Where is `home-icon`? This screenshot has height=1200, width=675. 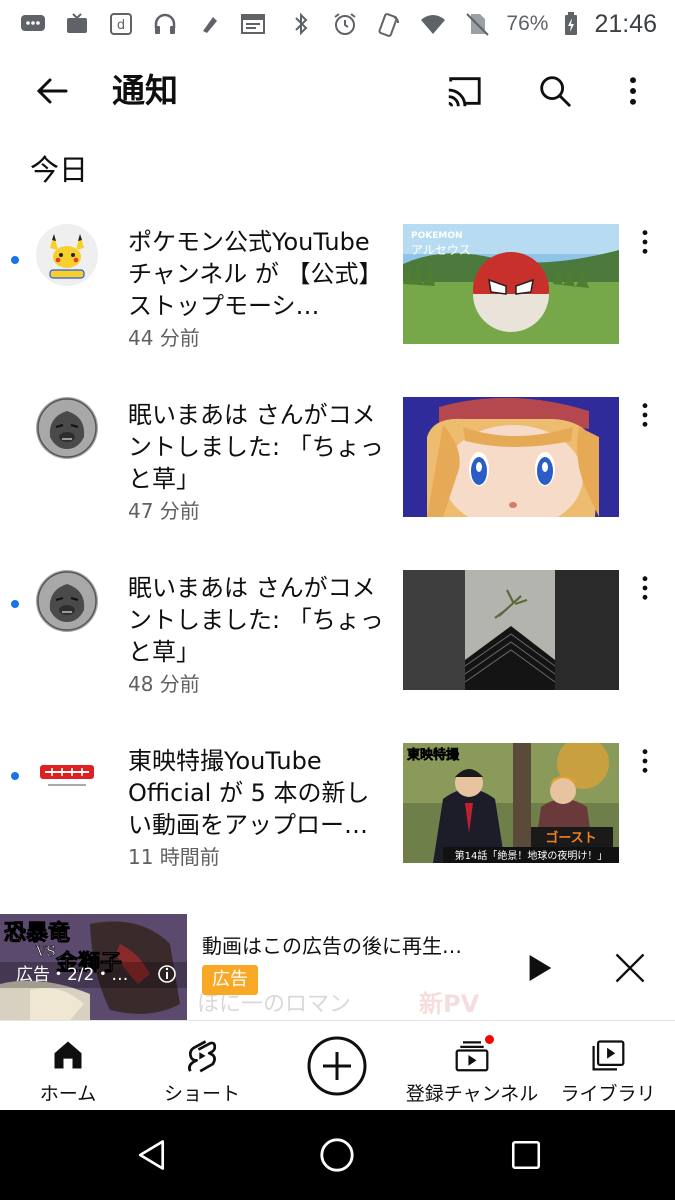
home-icon is located at coordinates (68, 1055).